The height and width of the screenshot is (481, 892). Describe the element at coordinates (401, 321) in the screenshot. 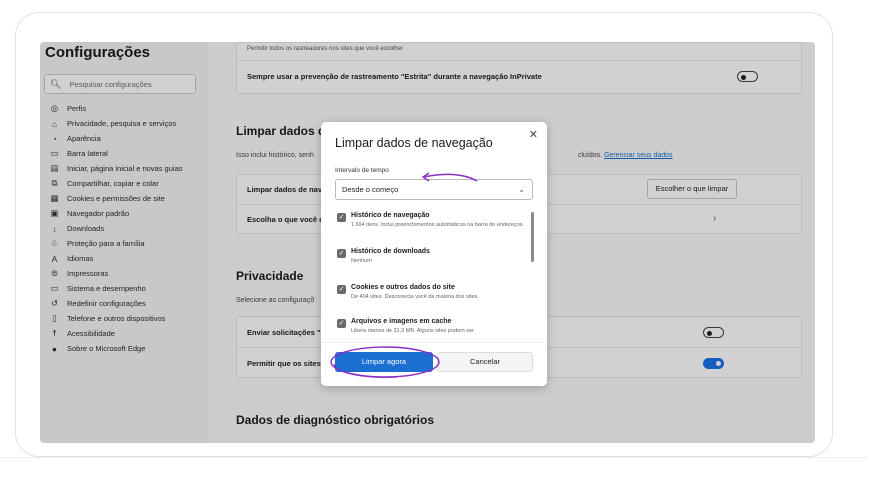

I see `option-title: Arquivos e imagens em cache` at that location.